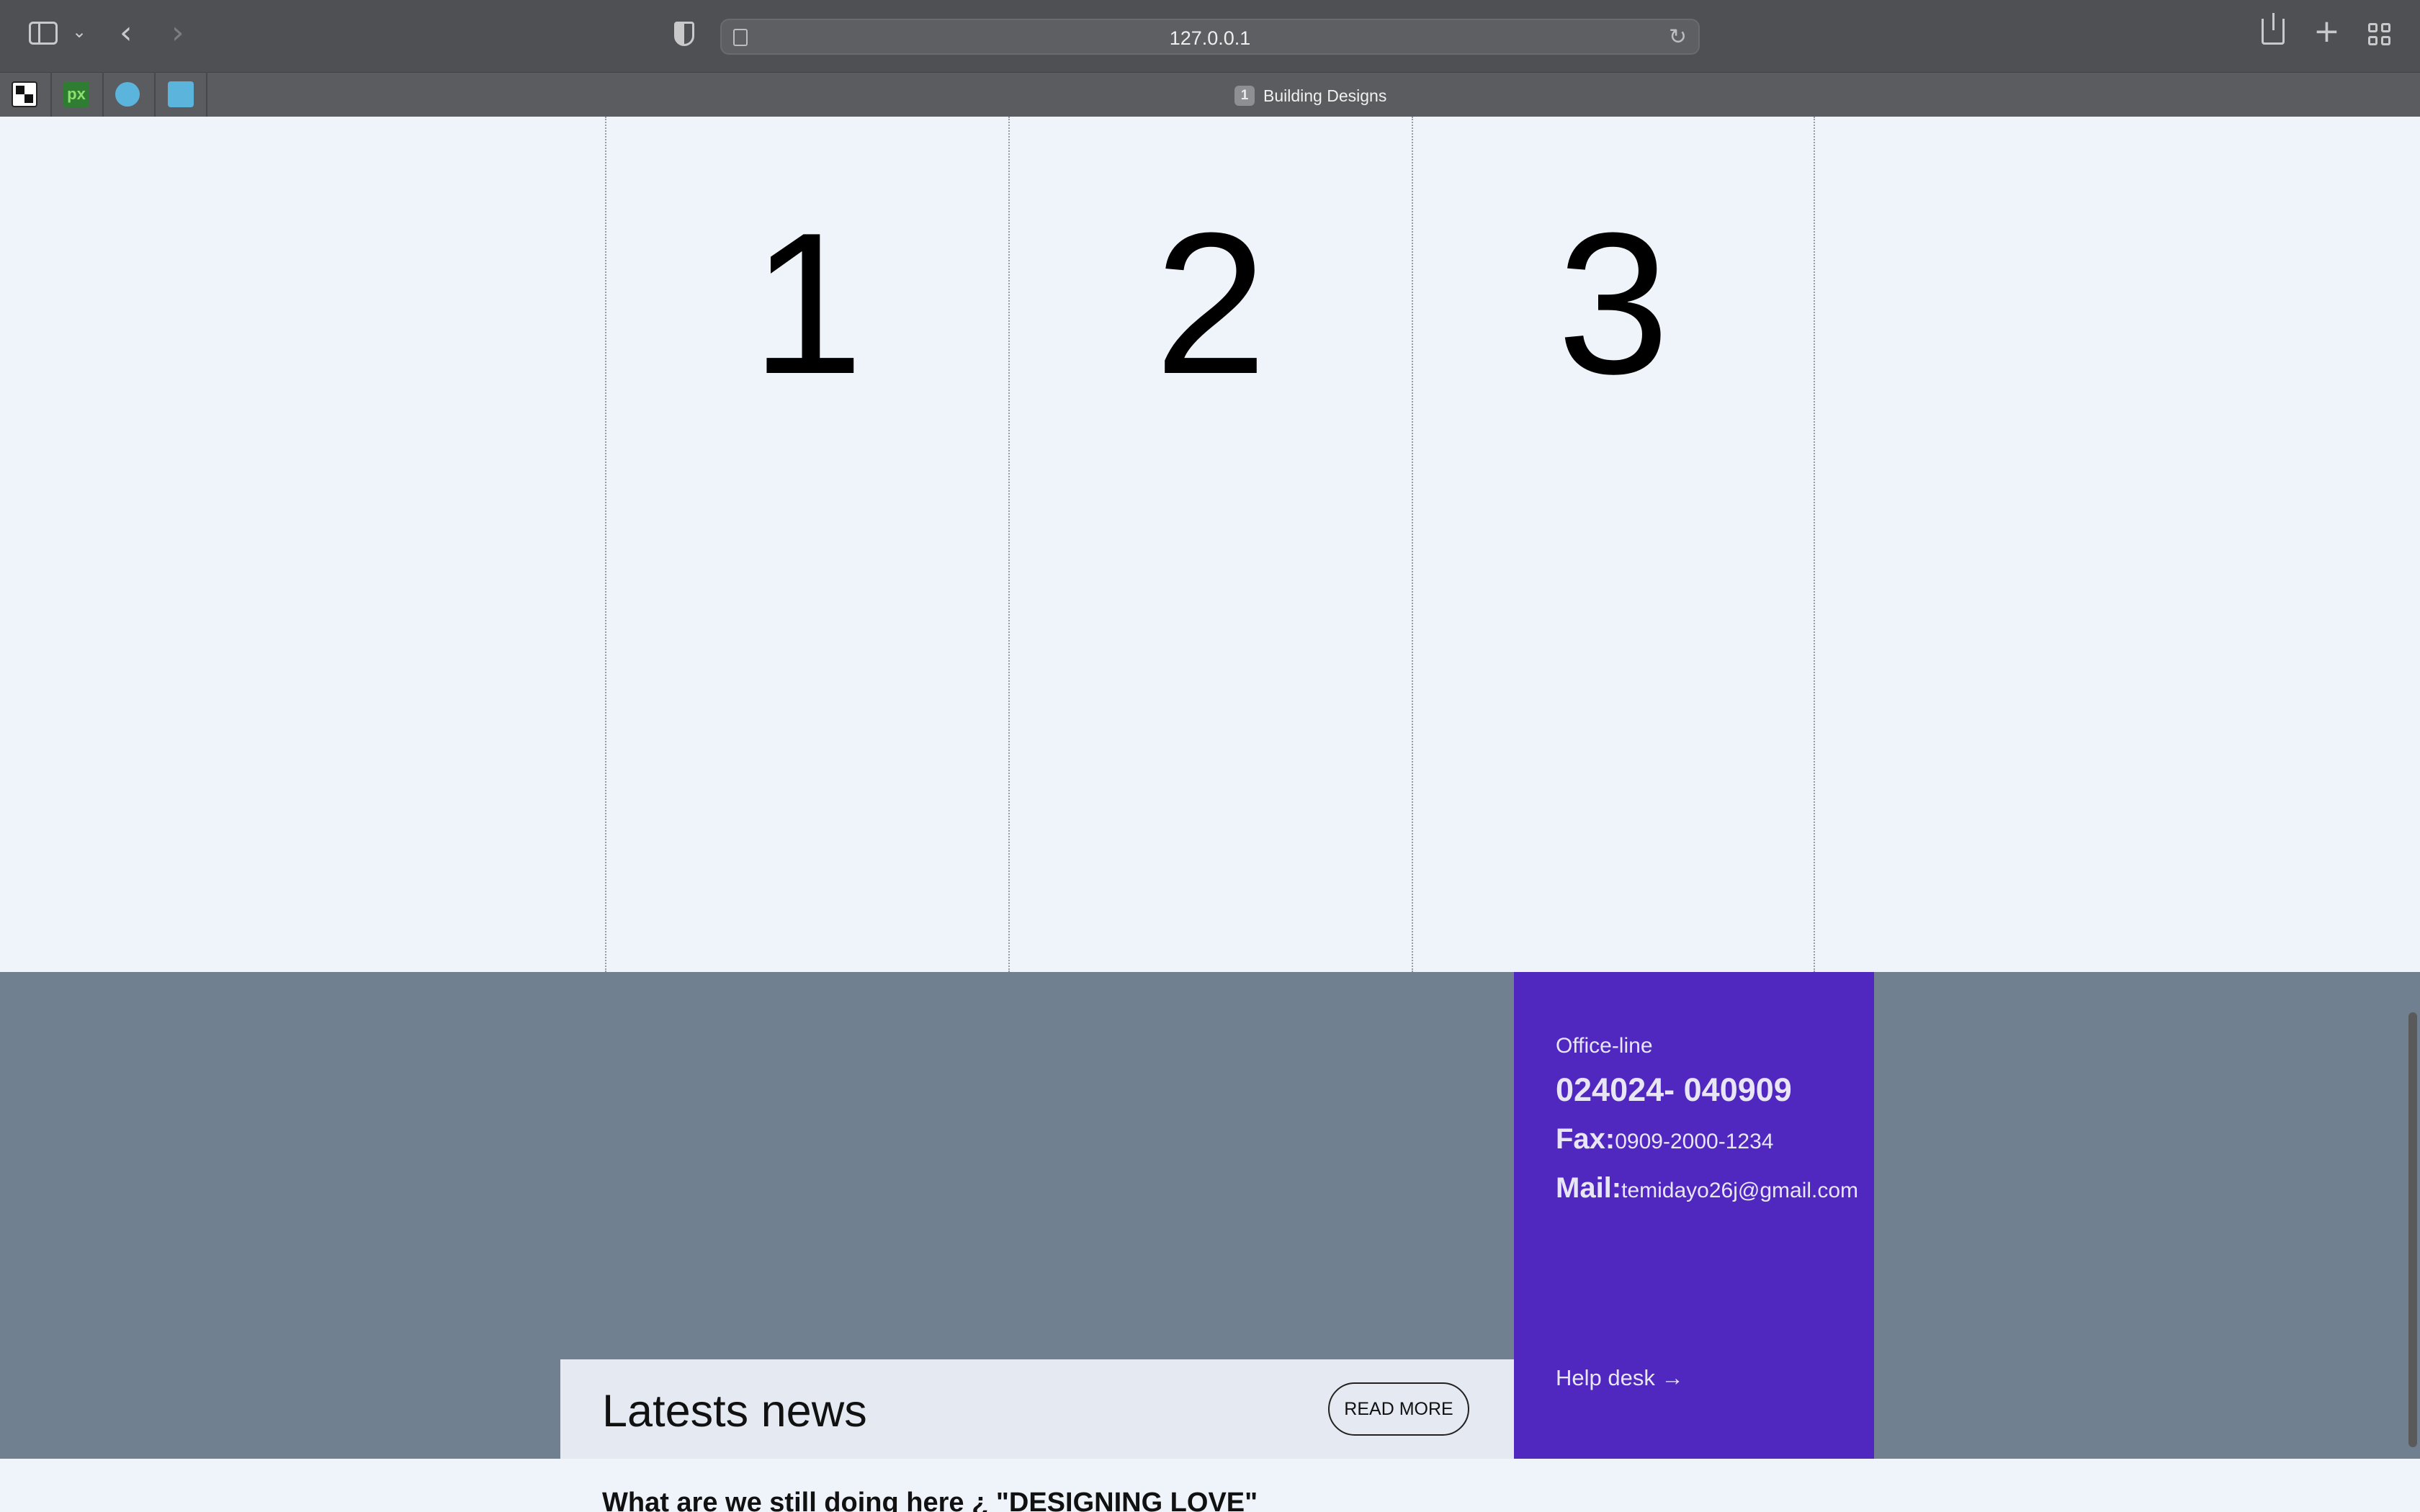 The image size is (2420, 1512). Describe the element at coordinates (1620, 1378) in the screenshot. I see `help-desk-link: Help desk →` at that location.